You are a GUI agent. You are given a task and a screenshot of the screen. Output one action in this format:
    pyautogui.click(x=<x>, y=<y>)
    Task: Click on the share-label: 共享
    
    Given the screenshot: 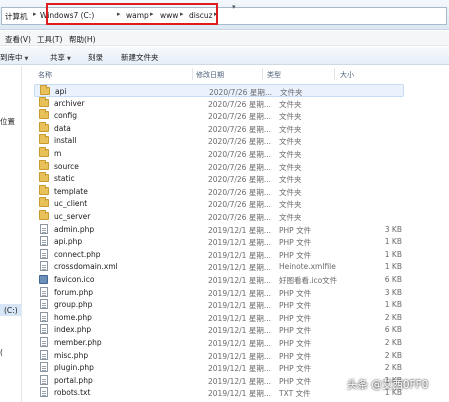 What is the action you would take?
    pyautogui.click(x=57, y=57)
    